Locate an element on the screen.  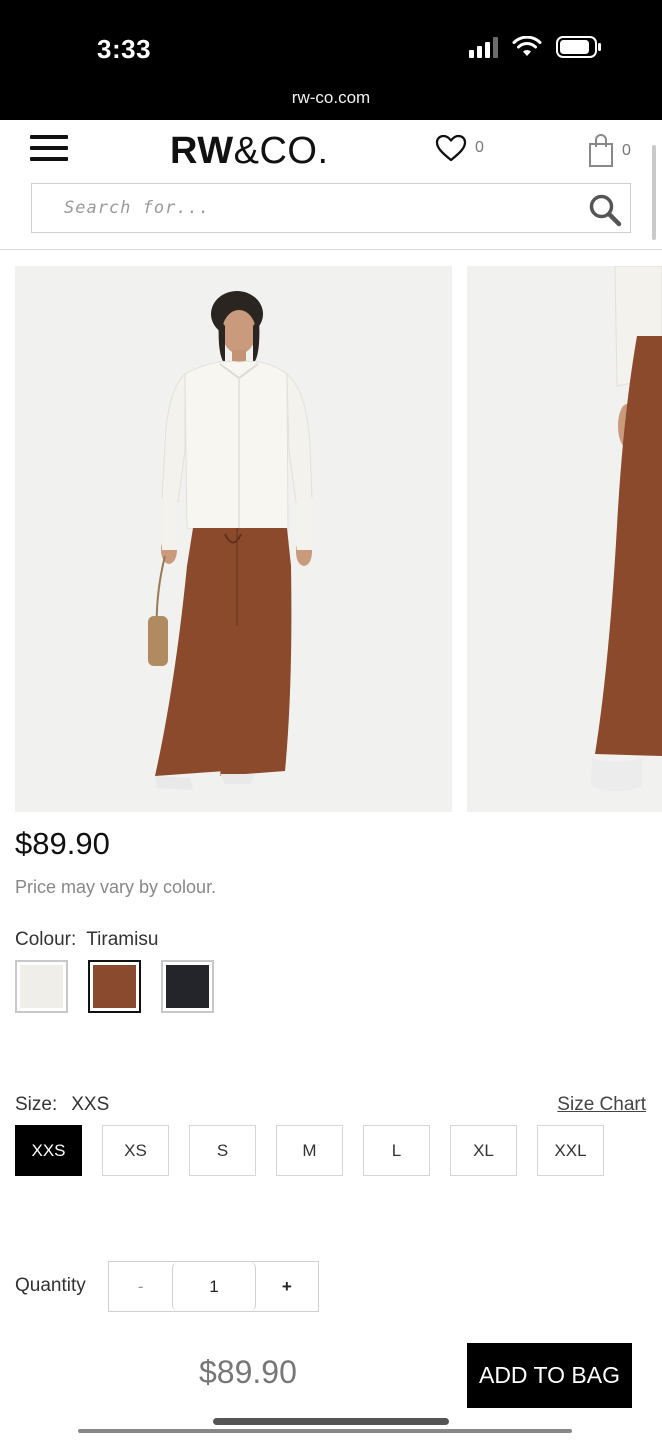
size-option-l: L is located at coordinates (396, 1150).